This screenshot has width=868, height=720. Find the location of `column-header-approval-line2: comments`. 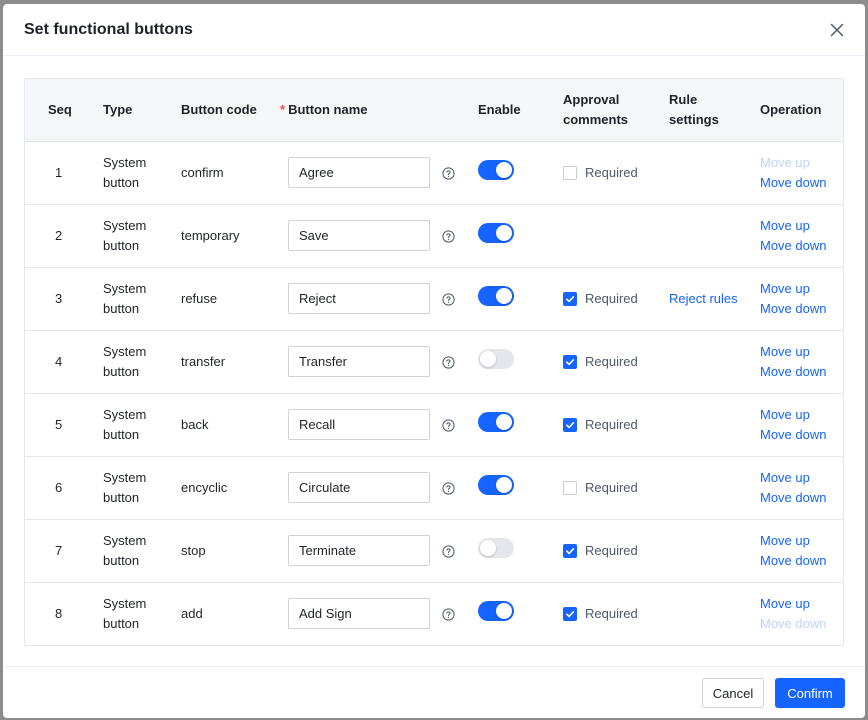

column-header-approval-line2: comments is located at coordinates (596, 119).